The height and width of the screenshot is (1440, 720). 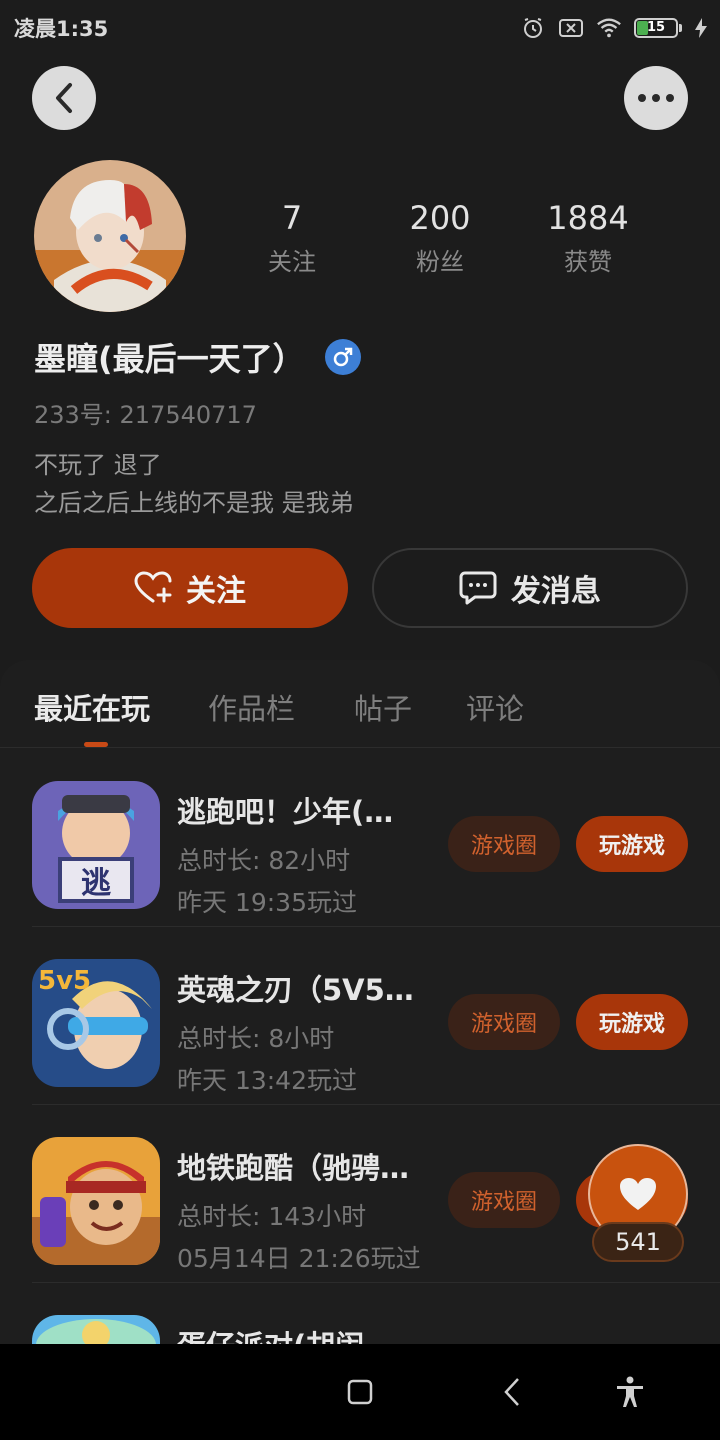 I want to click on back-button, so click(x=64, y=98).